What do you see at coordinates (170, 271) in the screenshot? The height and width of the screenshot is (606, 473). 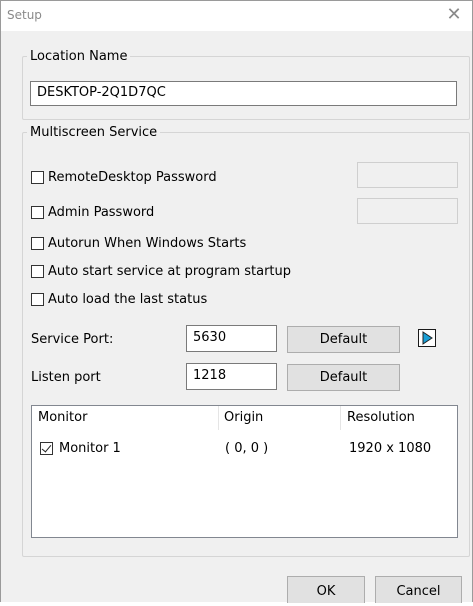 I see `checkbox-label: Auto start service at program startup` at bounding box center [170, 271].